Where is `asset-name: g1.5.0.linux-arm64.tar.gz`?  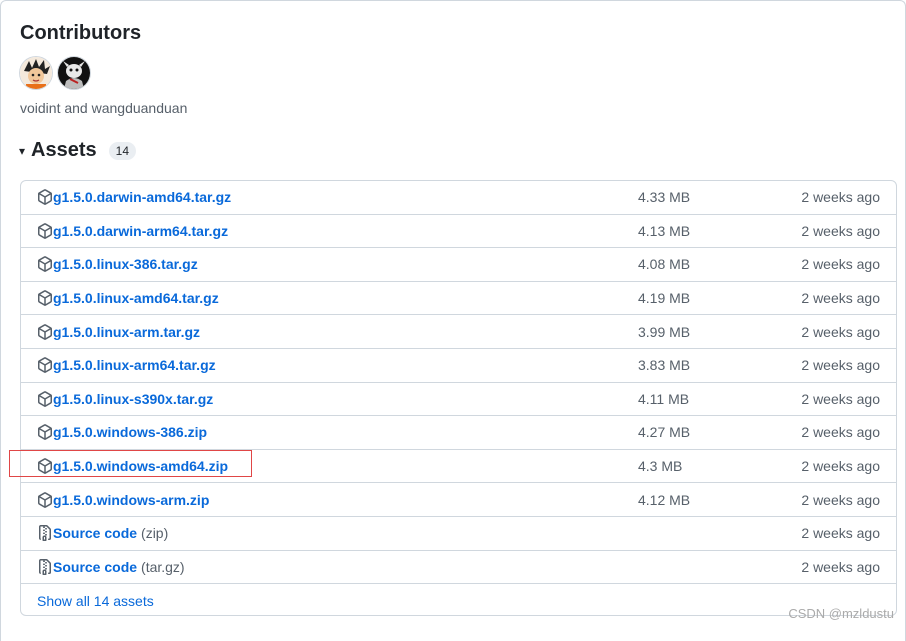
asset-name: g1.5.0.linux-arm64.tar.gz is located at coordinates (134, 365).